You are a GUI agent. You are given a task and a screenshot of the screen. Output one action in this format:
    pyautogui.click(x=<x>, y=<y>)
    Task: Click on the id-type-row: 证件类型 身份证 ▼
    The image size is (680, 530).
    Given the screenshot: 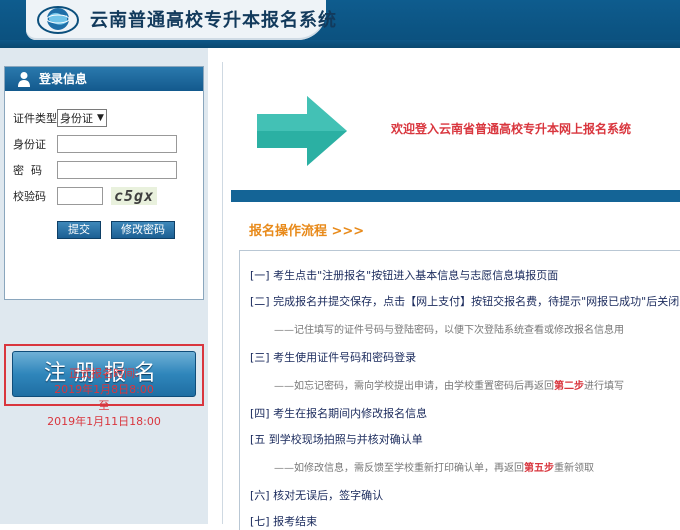 What is the action you would take?
    pyautogui.click(x=60, y=118)
    